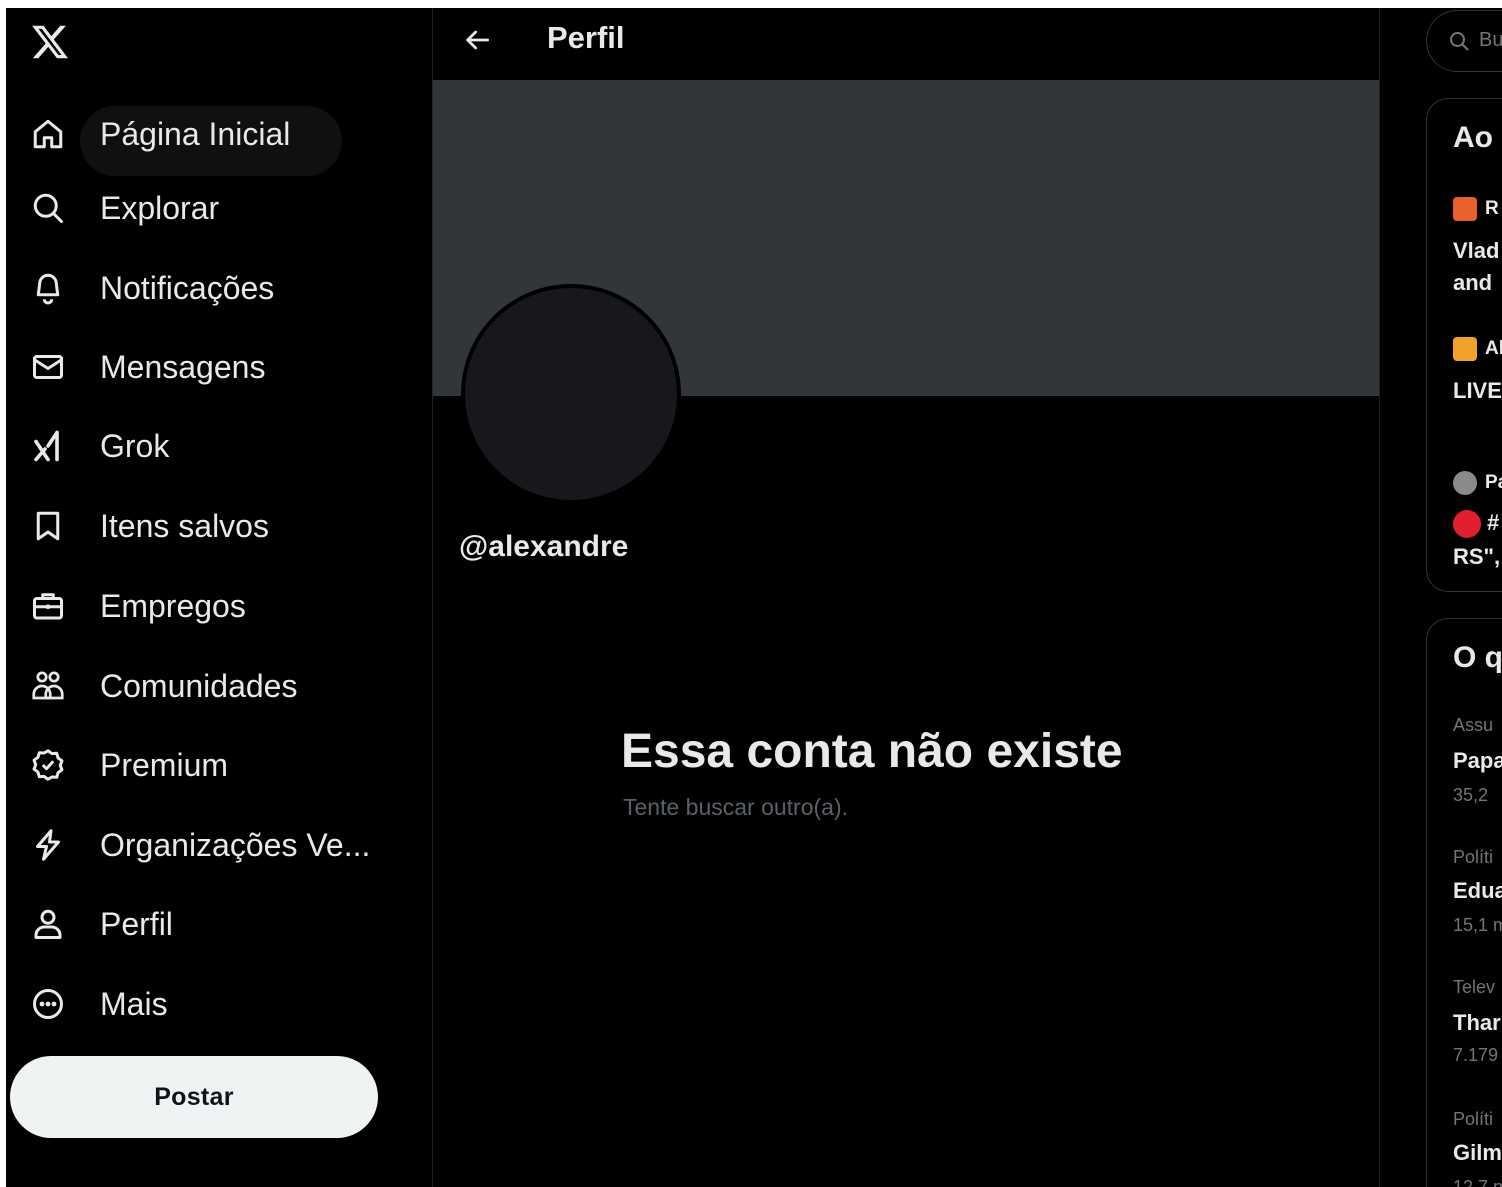 The image size is (1502, 1187). What do you see at coordinates (48, 367) in the screenshot?
I see `envelope-icon` at bounding box center [48, 367].